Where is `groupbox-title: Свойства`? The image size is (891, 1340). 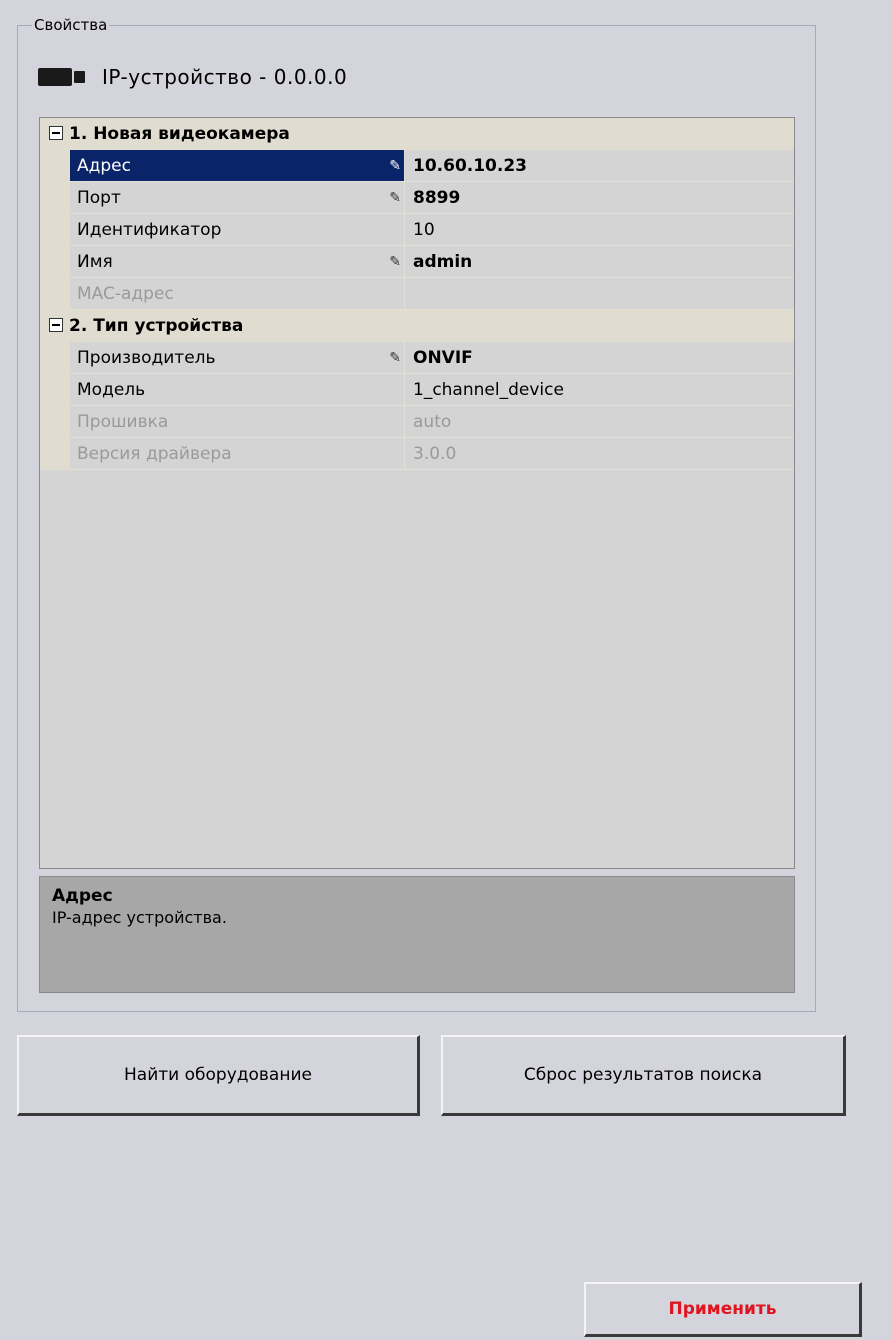
groupbox-title: Свойства is located at coordinates (71, 25).